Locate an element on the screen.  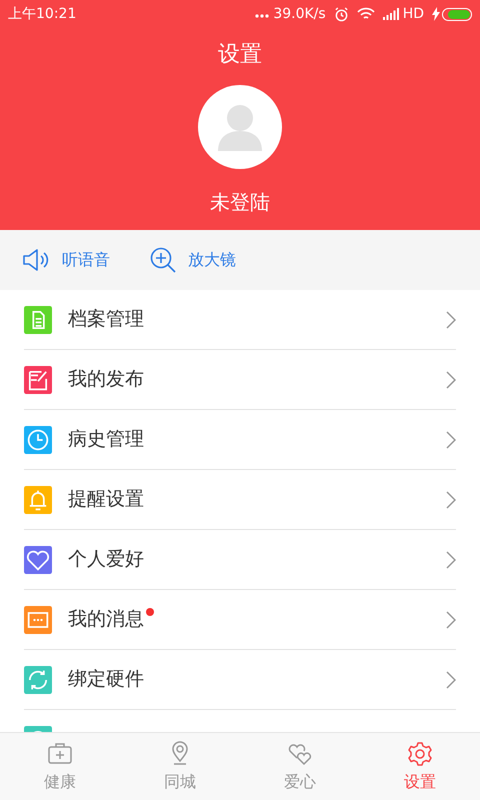
tool-link: 放大镜 is located at coordinates (212, 260).